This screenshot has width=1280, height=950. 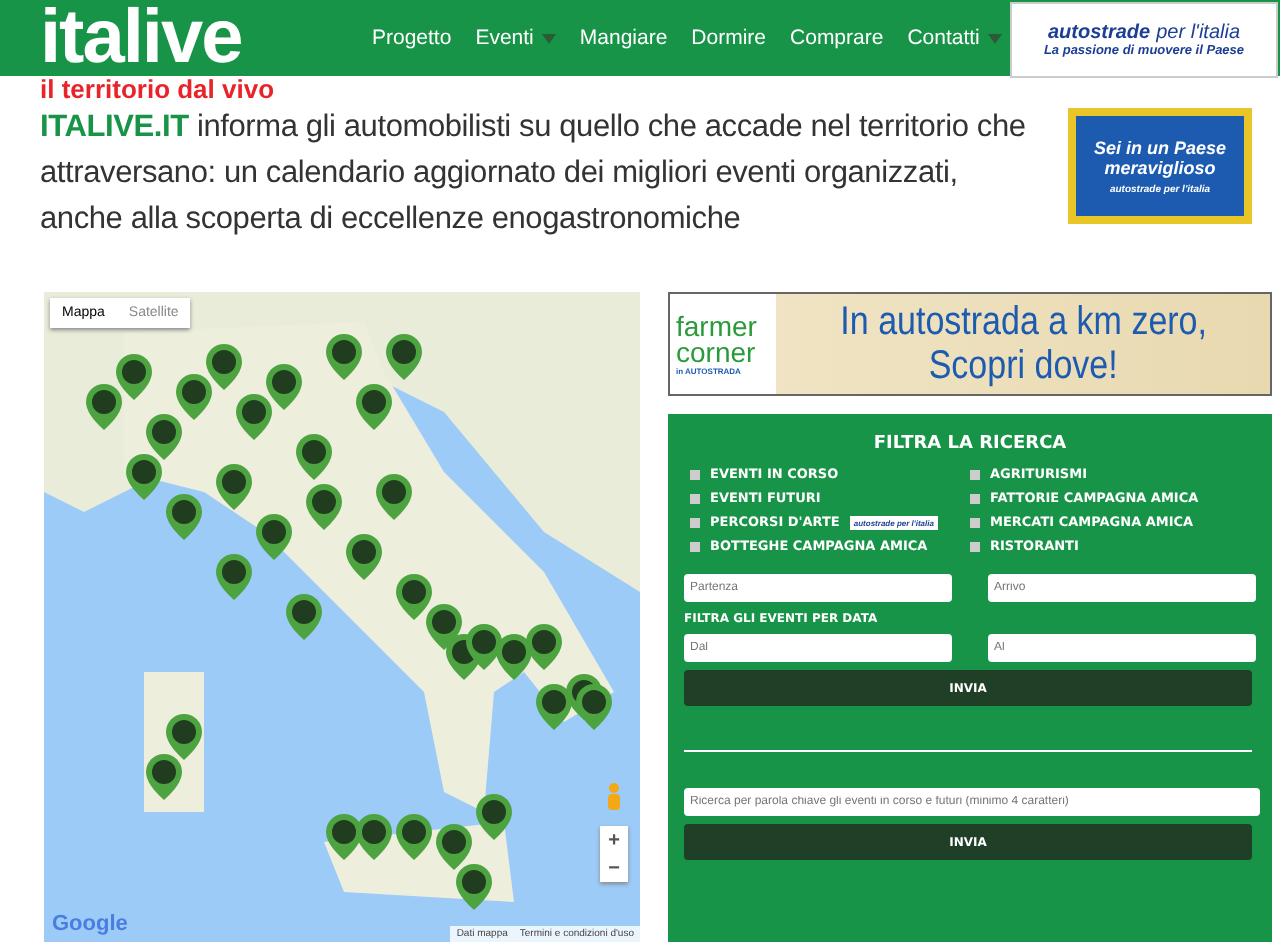 I want to click on banner-headline: In autostrada a km zero,, so click(x=1023, y=322).